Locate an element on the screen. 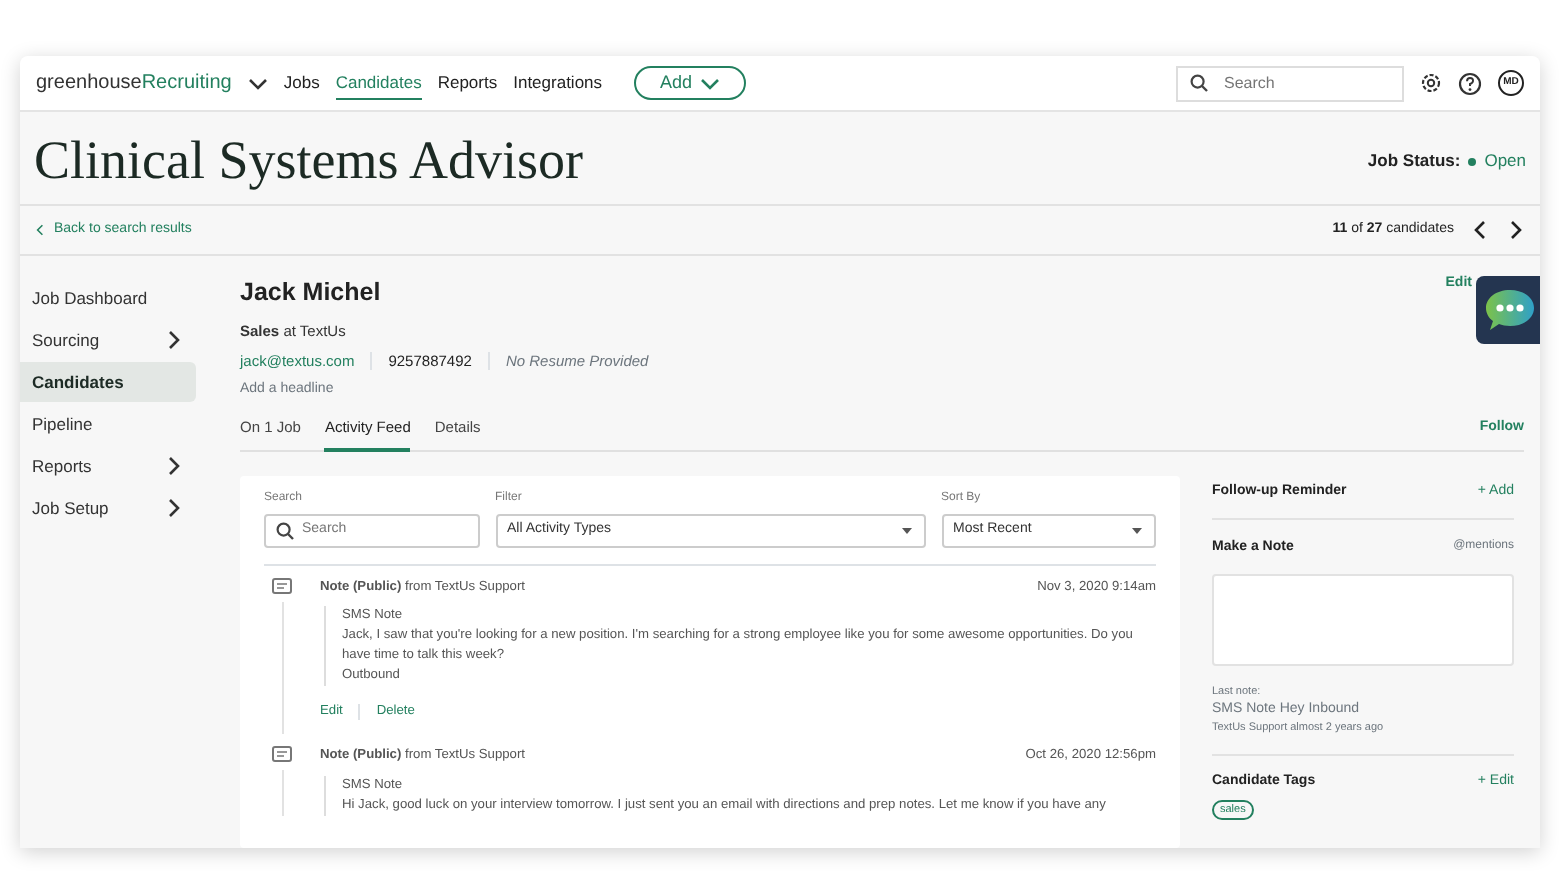 The height and width of the screenshot is (878, 1560). help-icon is located at coordinates (1470, 83).